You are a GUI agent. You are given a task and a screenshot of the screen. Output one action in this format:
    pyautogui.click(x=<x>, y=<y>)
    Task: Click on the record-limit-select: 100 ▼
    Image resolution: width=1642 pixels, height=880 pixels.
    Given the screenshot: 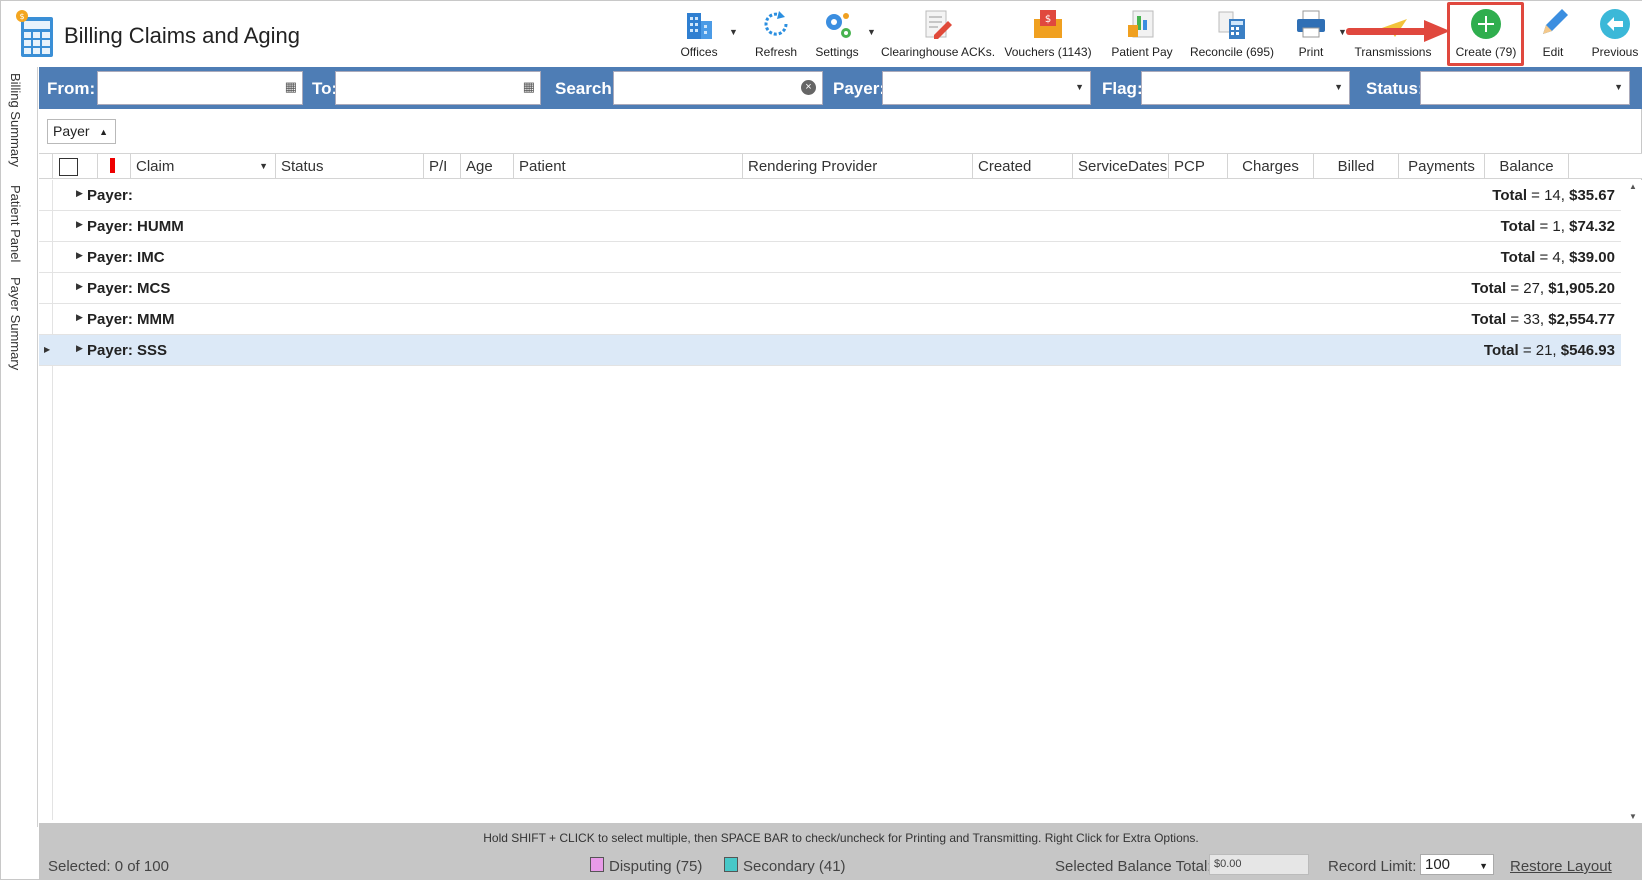 What is the action you would take?
    pyautogui.click(x=1457, y=864)
    